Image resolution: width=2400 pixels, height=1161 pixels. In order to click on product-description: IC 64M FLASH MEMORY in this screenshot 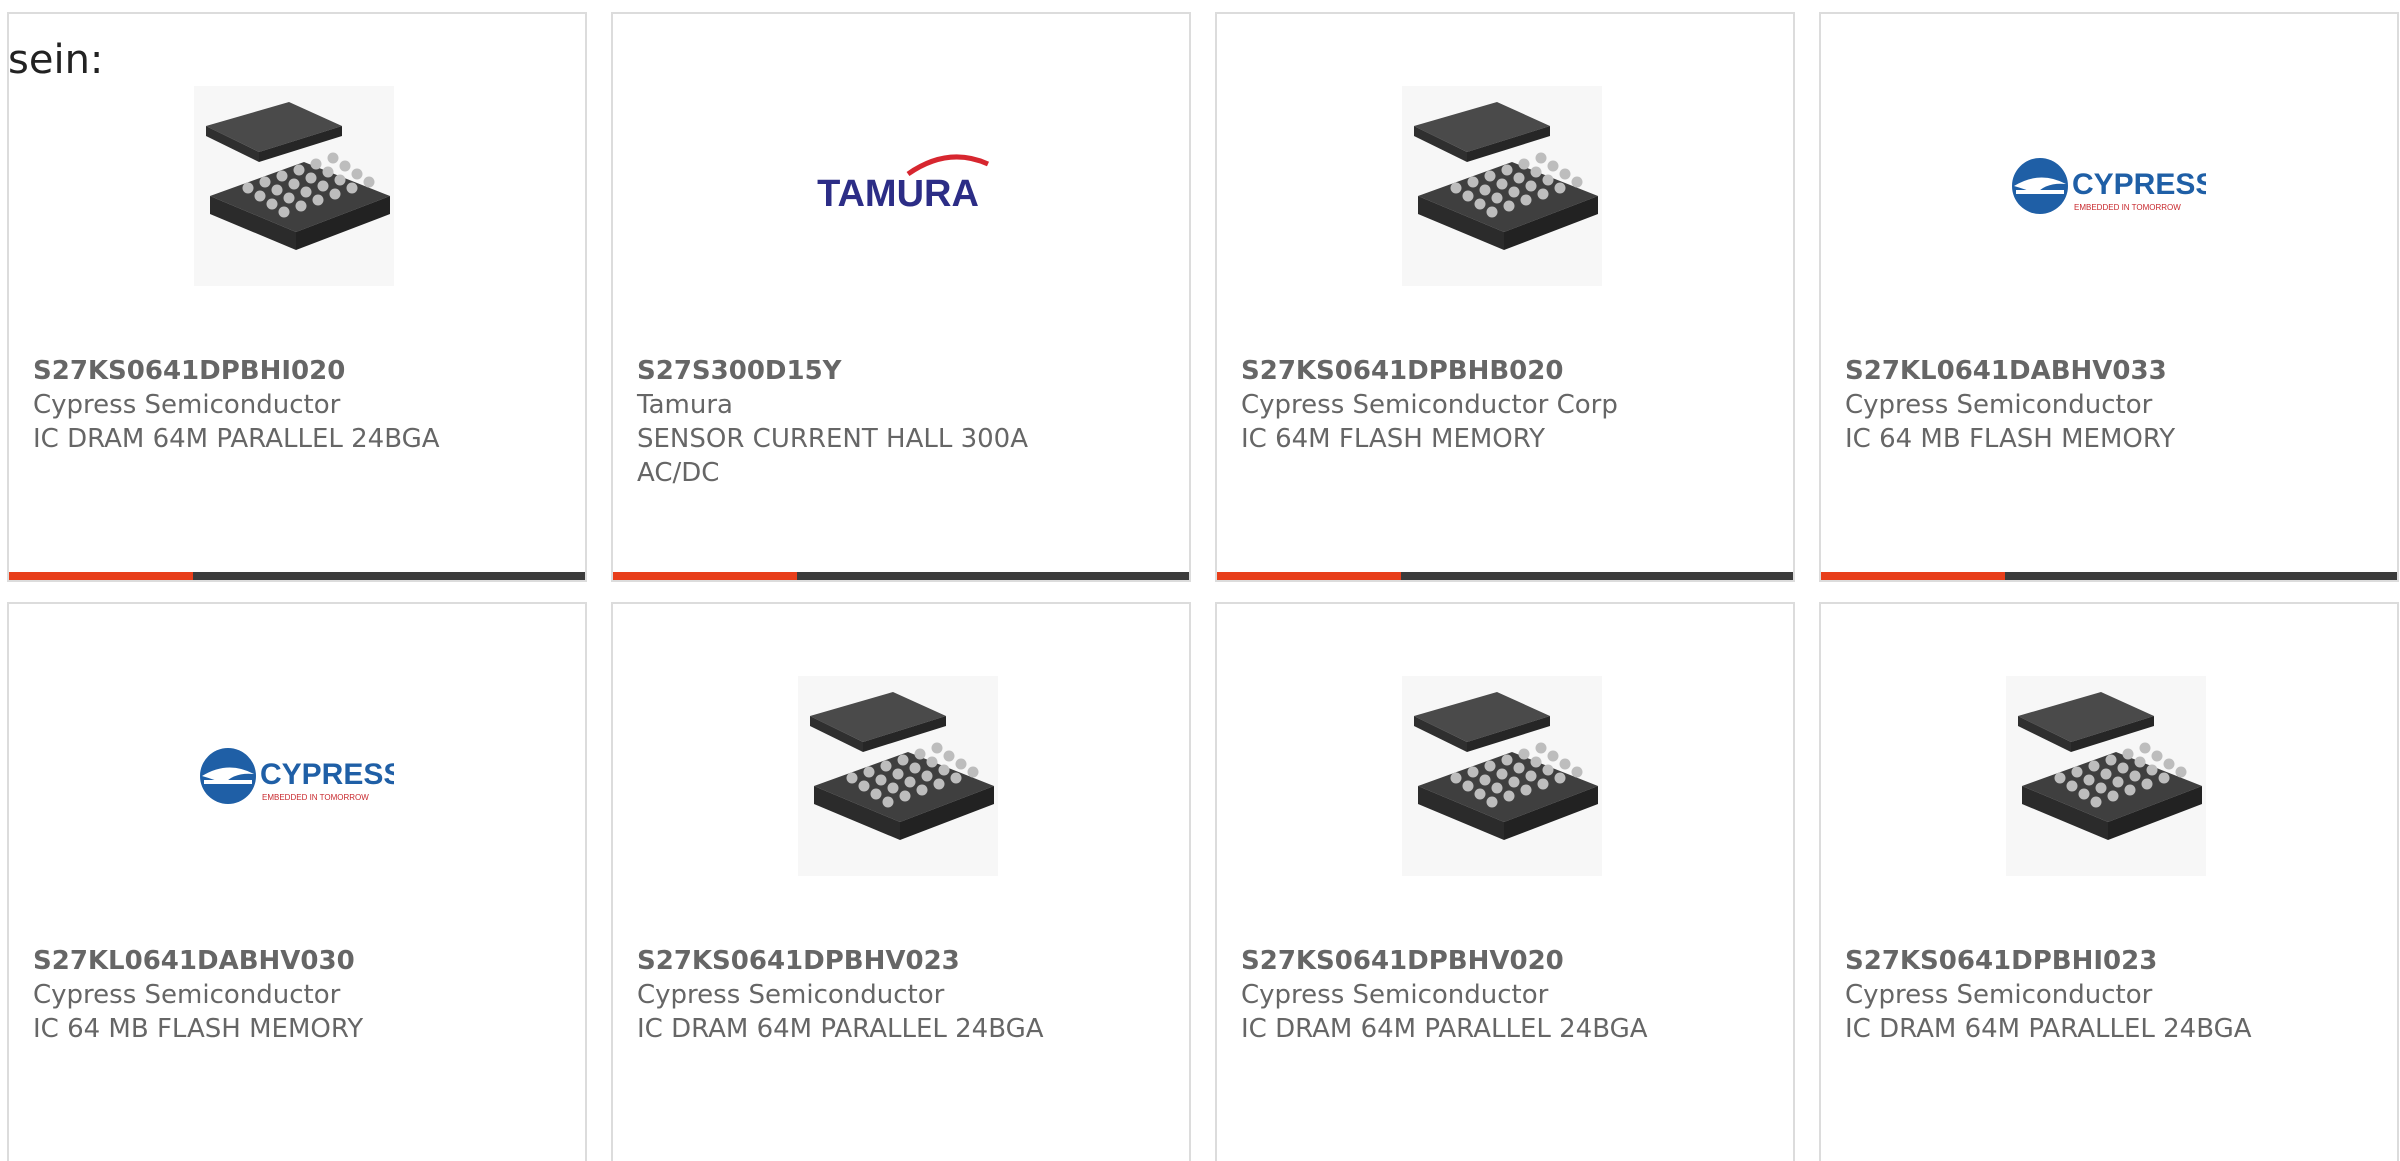, I will do `click(1393, 439)`.